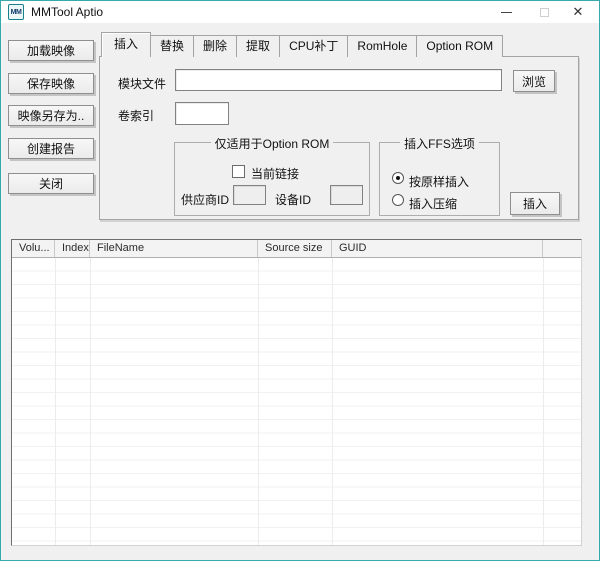  What do you see at coordinates (67, 12) in the screenshot?
I see `window-title: MMTool Aptio` at bounding box center [67, 12].